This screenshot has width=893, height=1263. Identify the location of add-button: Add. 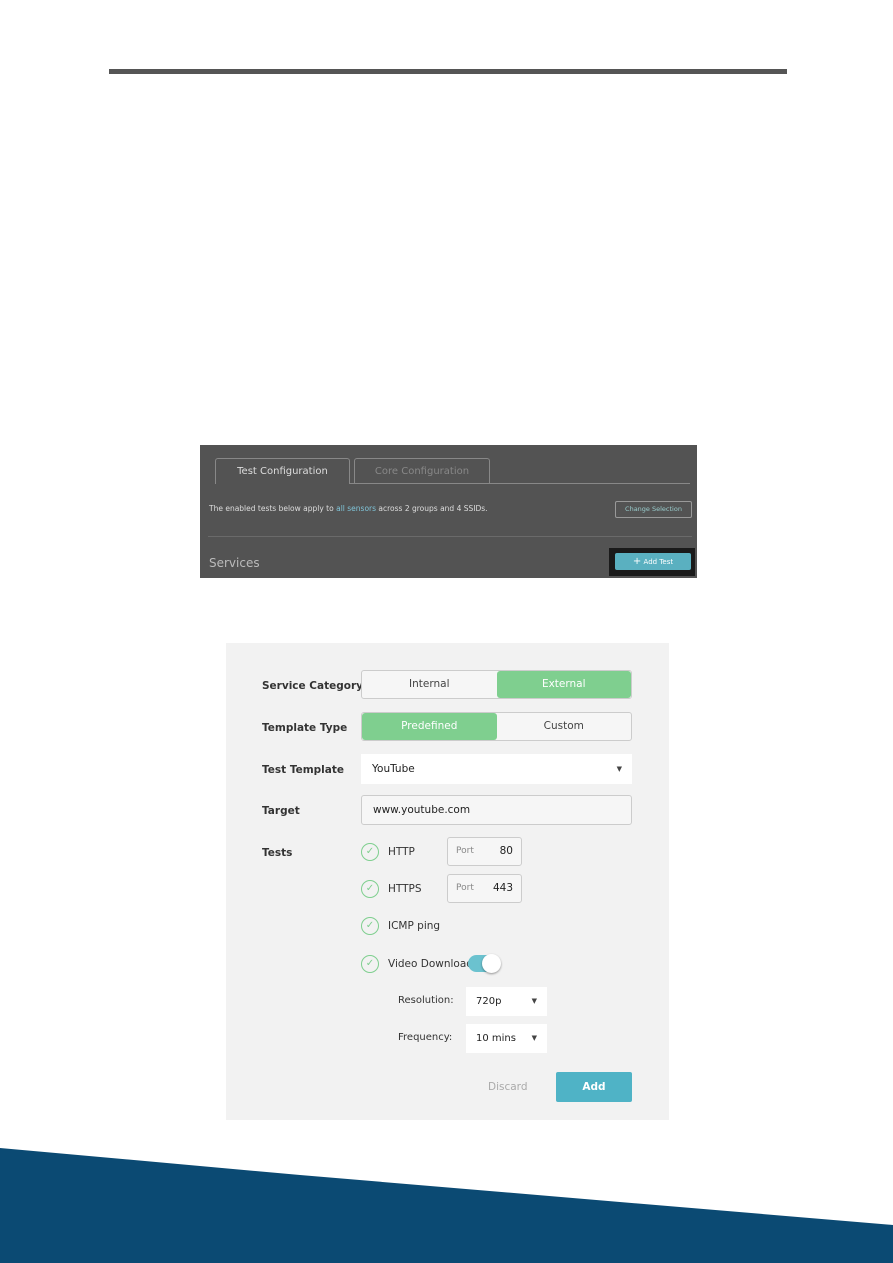
(594, 1087).